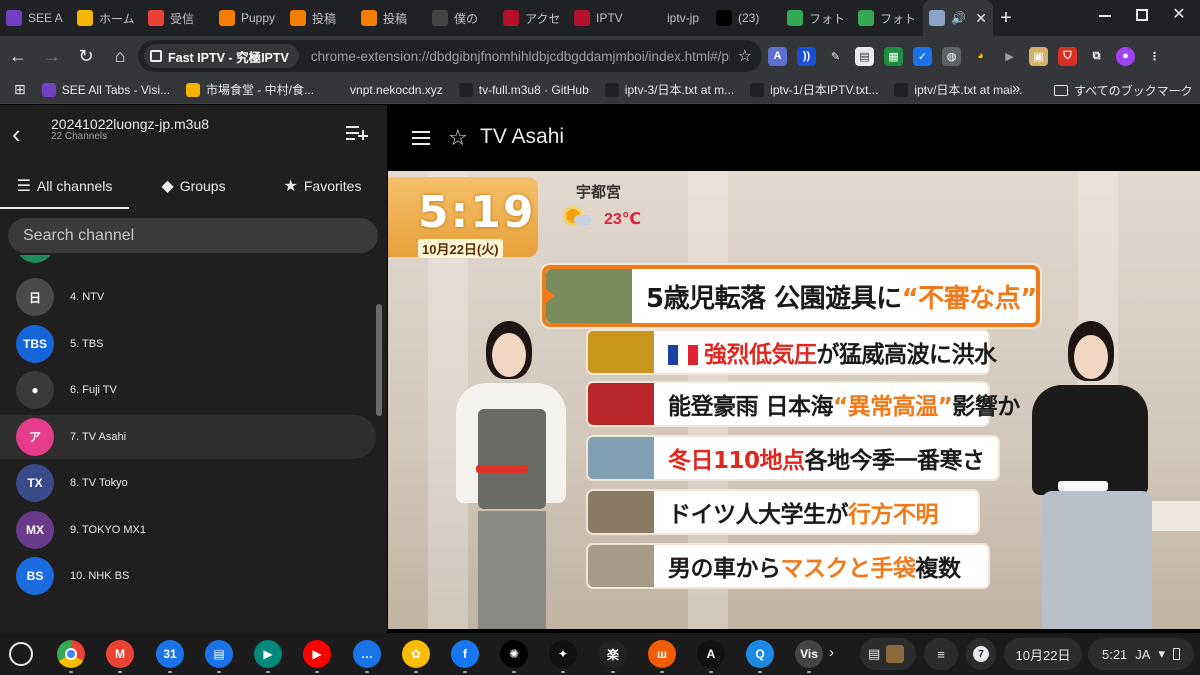 This screenshot has height=675, width=1200. I want to click on wave-ext-icon: )), so click(806, 56).